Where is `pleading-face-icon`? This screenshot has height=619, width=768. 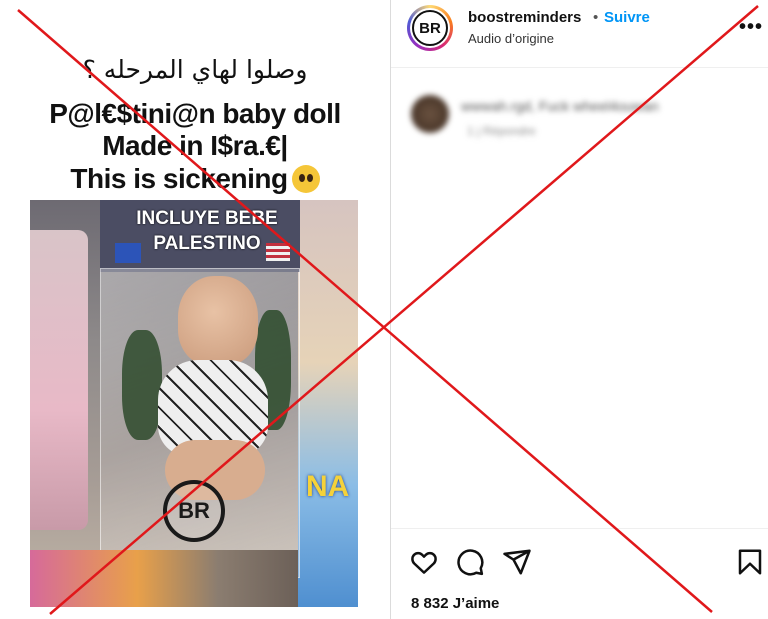 pleading-face-icon is located at coordinates (305, 179).